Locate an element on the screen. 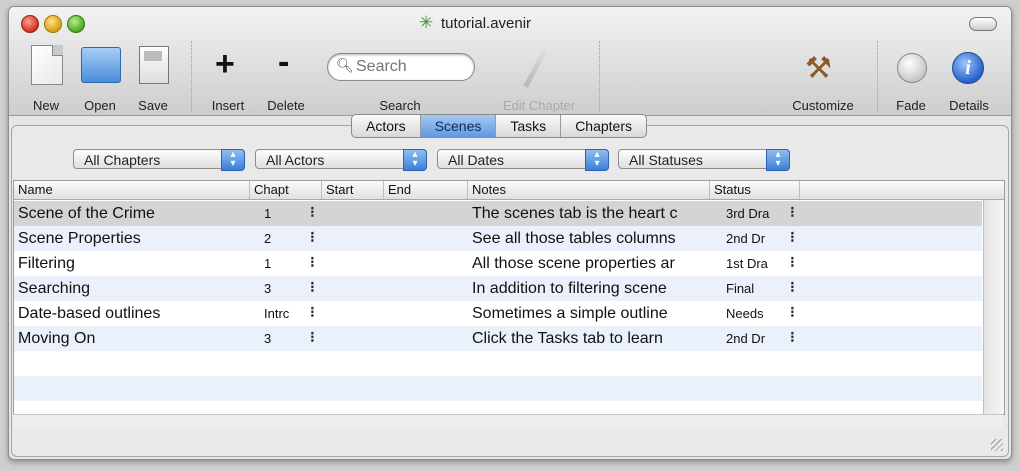 This screenshot has width=1020, height=471. scene-name: Scene of the Crime is located at coordinates (86, 213).